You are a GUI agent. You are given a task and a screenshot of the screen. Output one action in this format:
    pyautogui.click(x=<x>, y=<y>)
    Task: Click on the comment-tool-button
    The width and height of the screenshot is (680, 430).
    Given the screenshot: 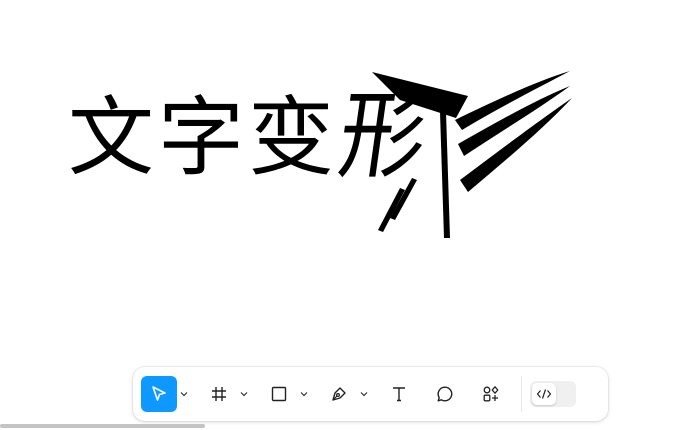 What is the action you would take?
    pyautogui.click(x=445, y=394)
    